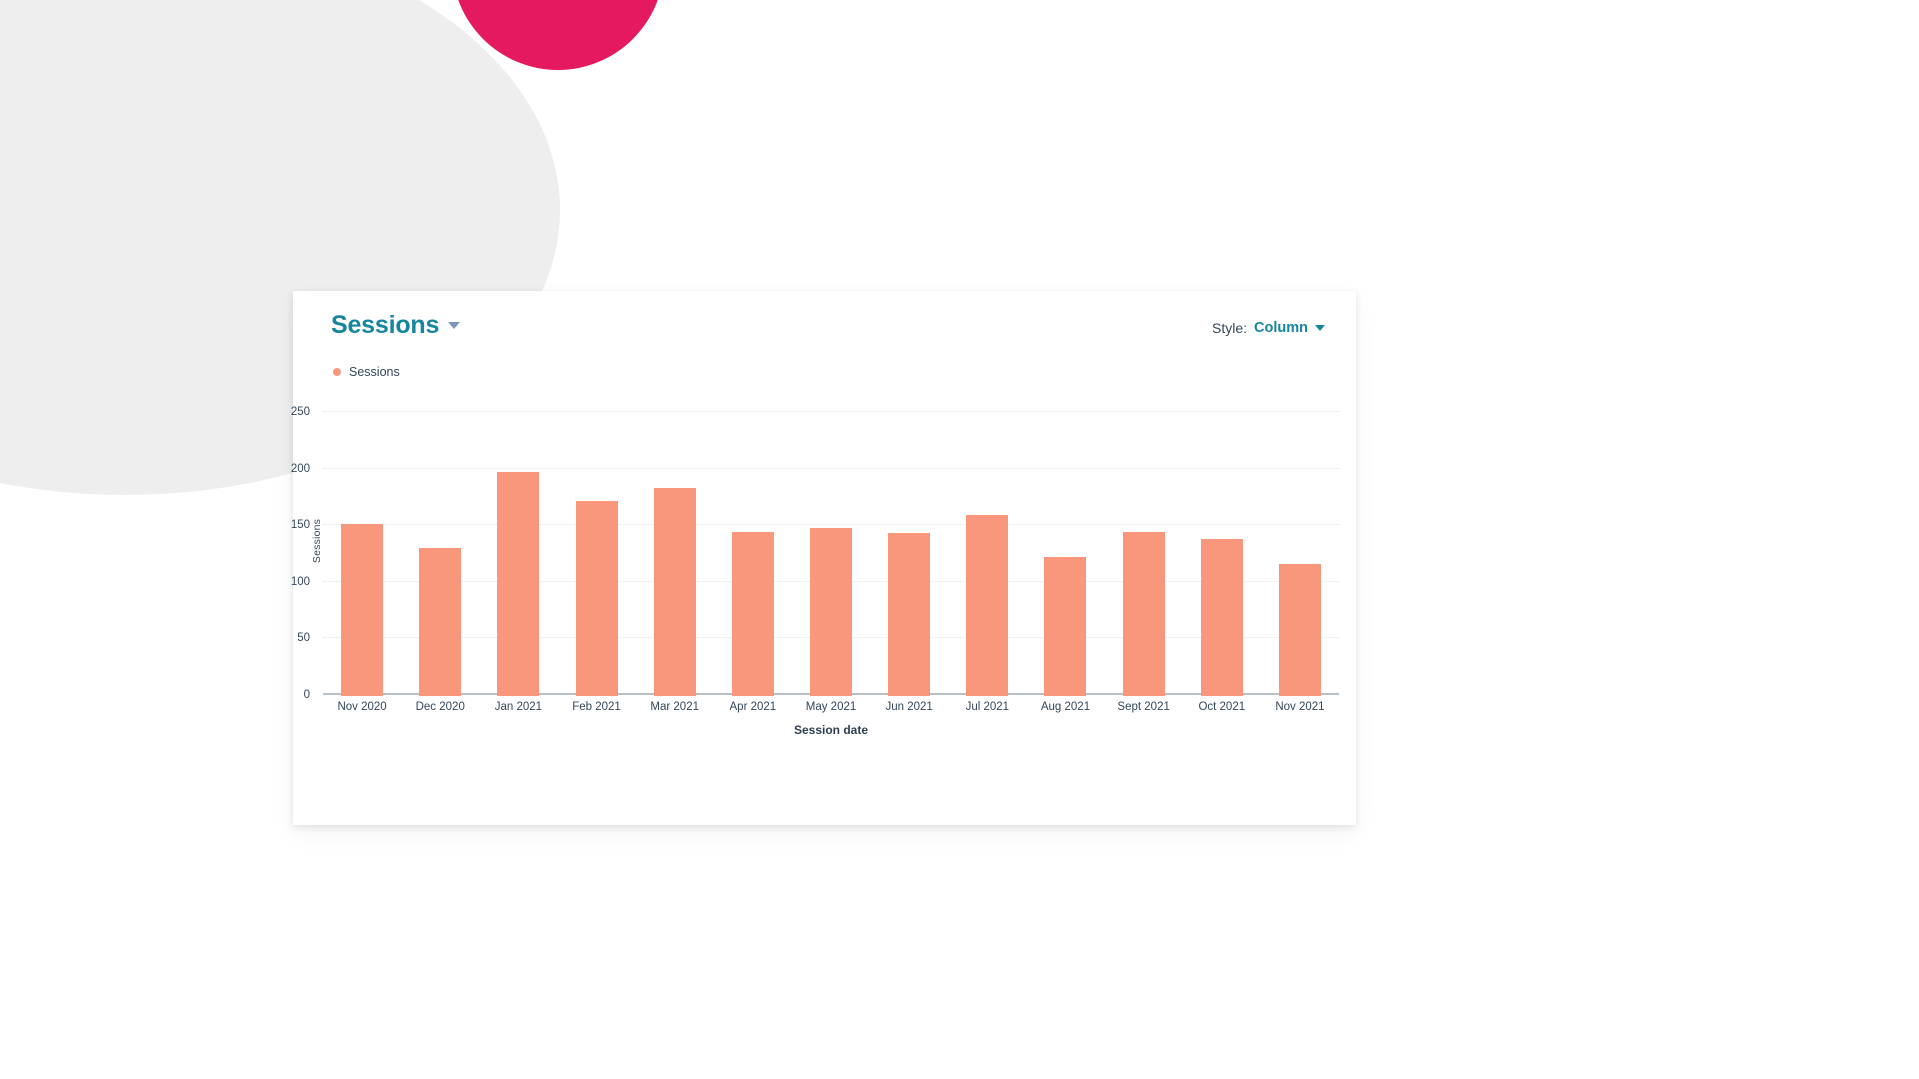 The width and height of the screenshot is (1919, 1079). I want to click on x-axis-tick-label: Nov 2020, so click(362, 707).